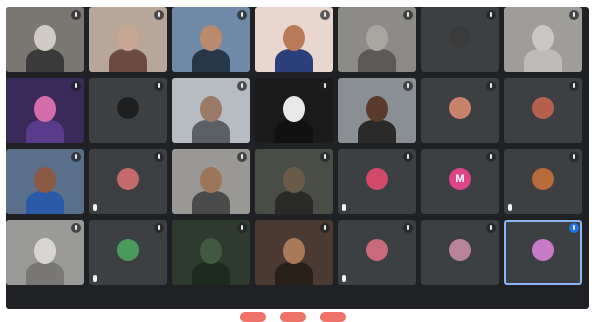 This screenshot has width=595, height=322. I want to click on mic-active-icon, so click(574, 228).